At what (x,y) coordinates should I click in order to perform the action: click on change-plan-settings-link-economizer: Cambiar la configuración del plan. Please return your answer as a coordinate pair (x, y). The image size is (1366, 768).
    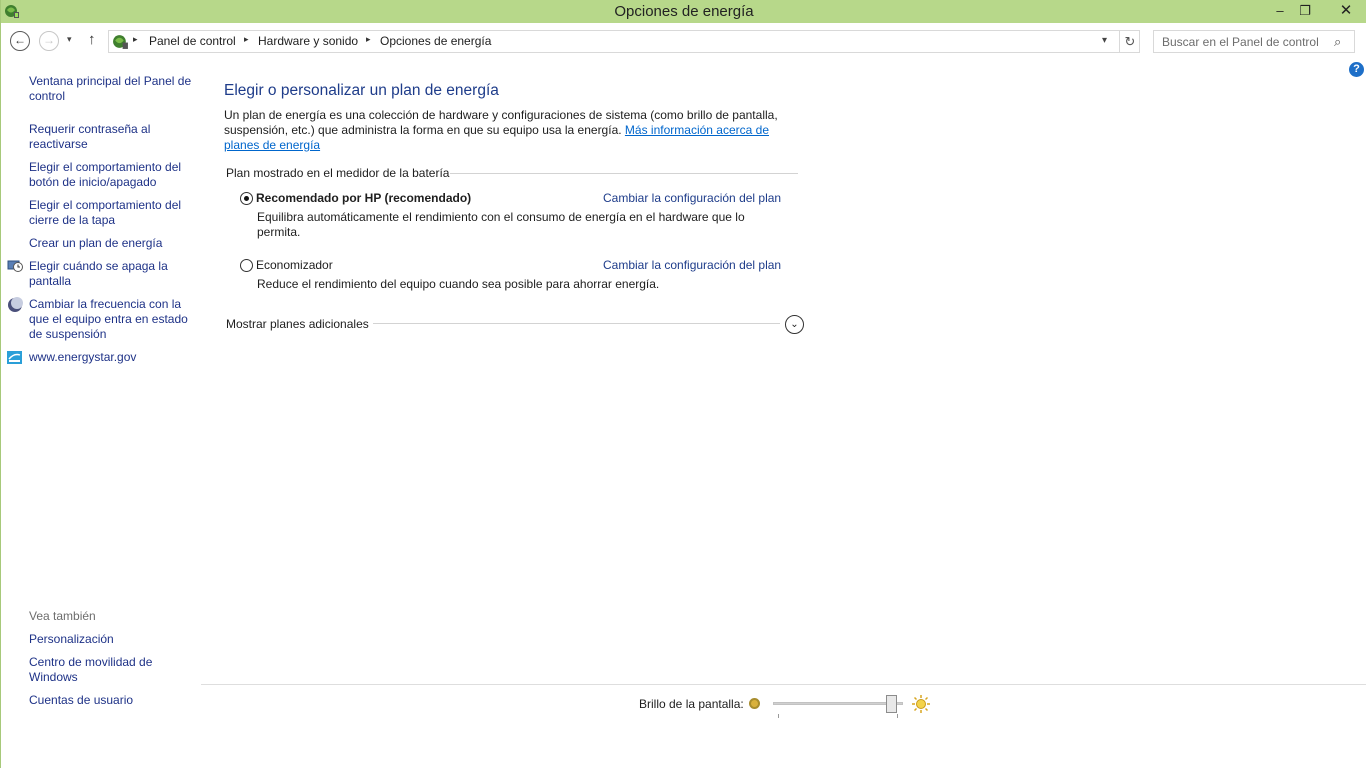
    Looking at the image, I should click on (692, 265).